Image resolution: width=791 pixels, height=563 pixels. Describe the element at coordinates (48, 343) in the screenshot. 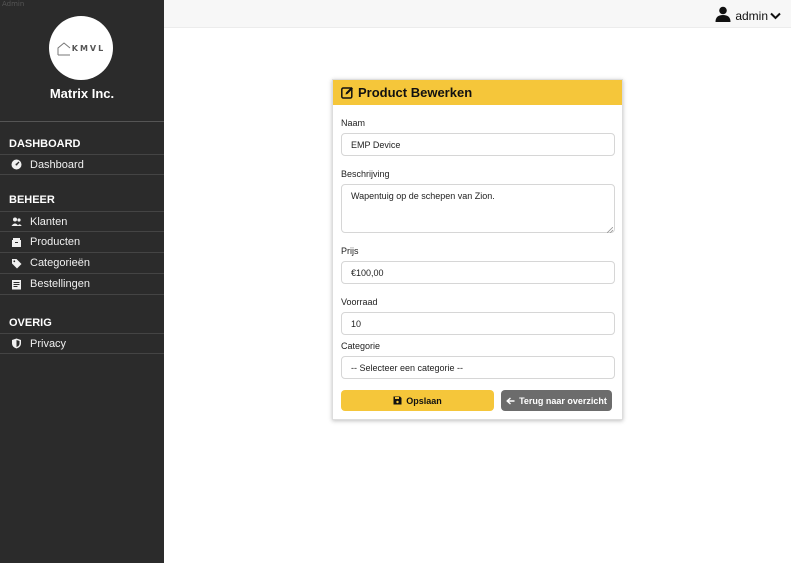

I see `sidebar-item-label: Privacy` at that location.